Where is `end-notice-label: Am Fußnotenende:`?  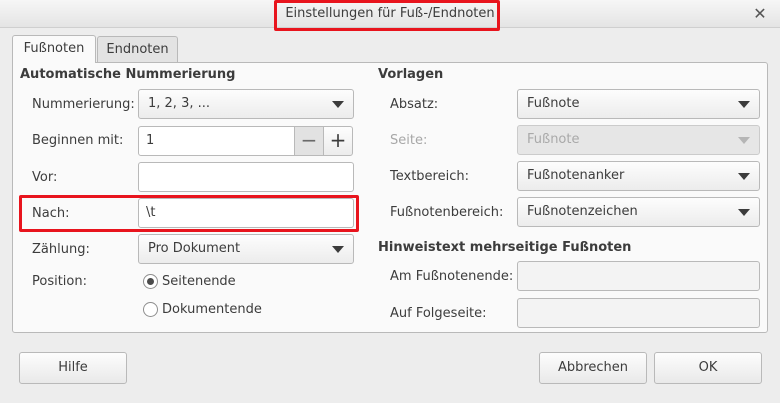 end-notice-label: Am Fußnotenende: is located at coordinates (452, 276).